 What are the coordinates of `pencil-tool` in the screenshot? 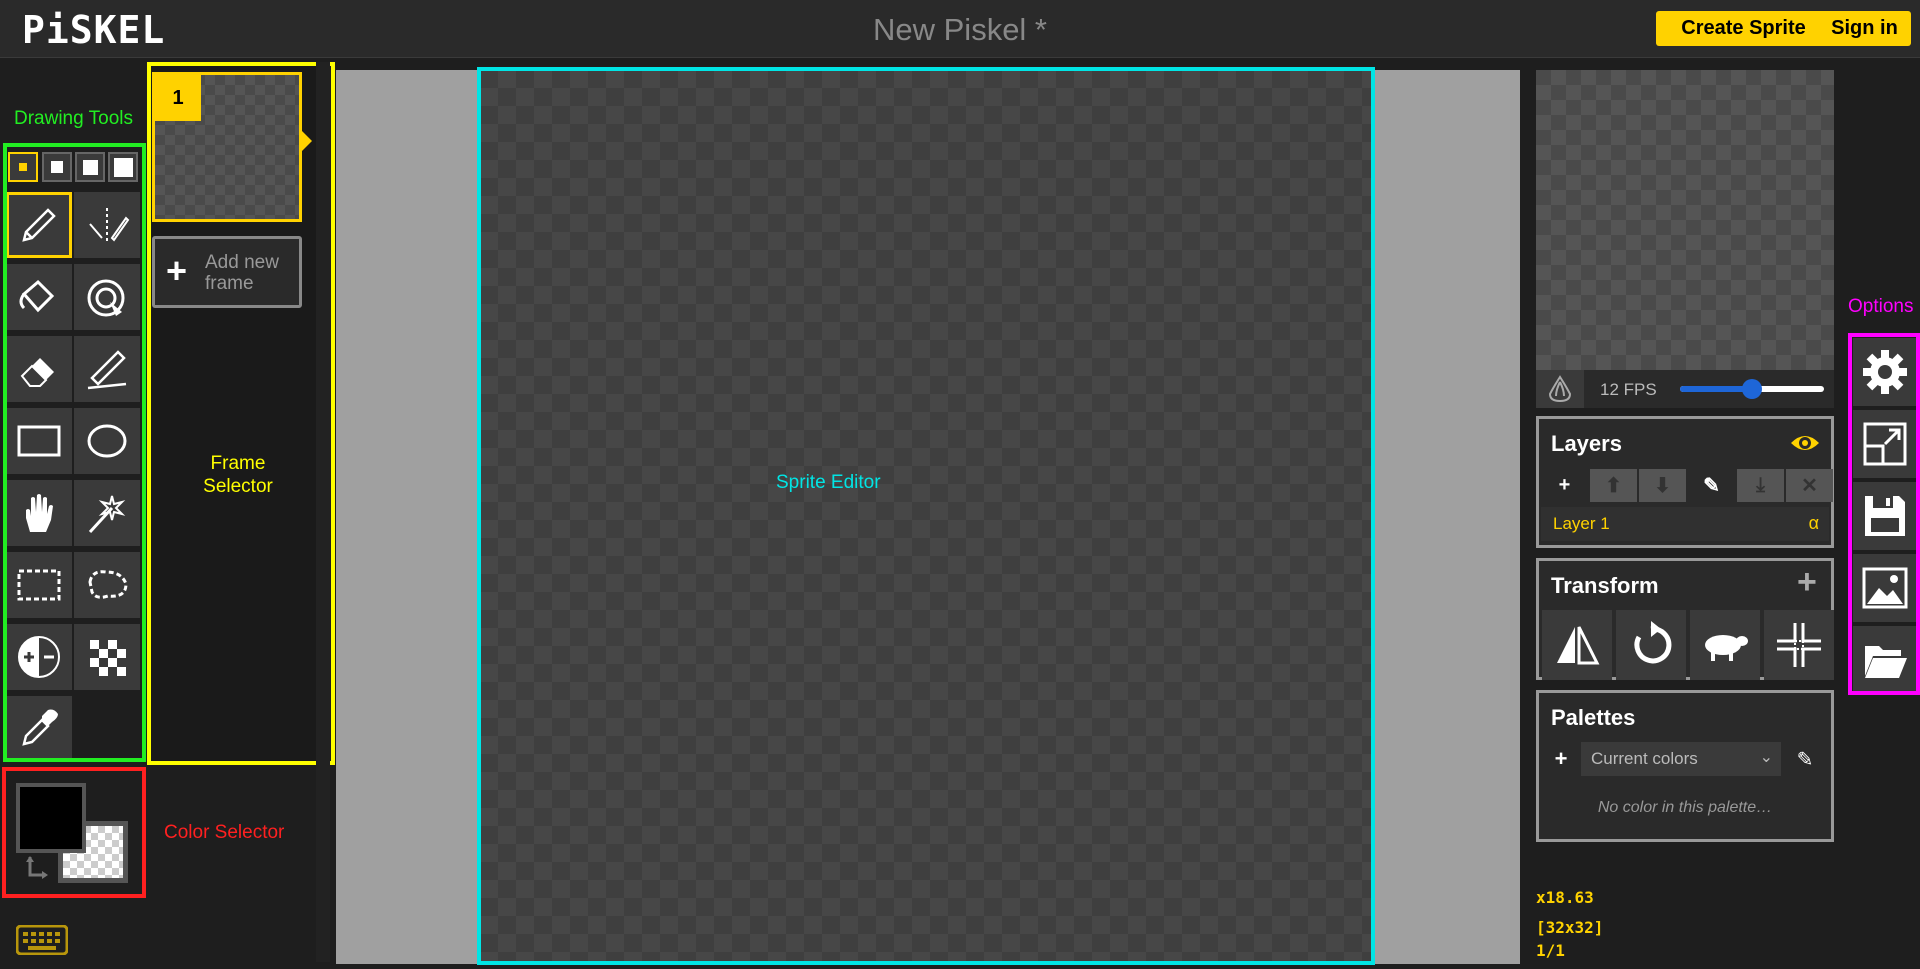 It's located at (39, 225).